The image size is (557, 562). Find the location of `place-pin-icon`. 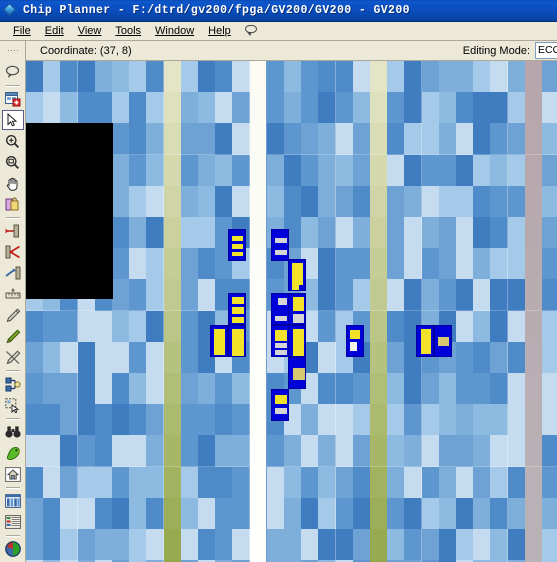

place-pin-icon is located at coordinates (13, 231).